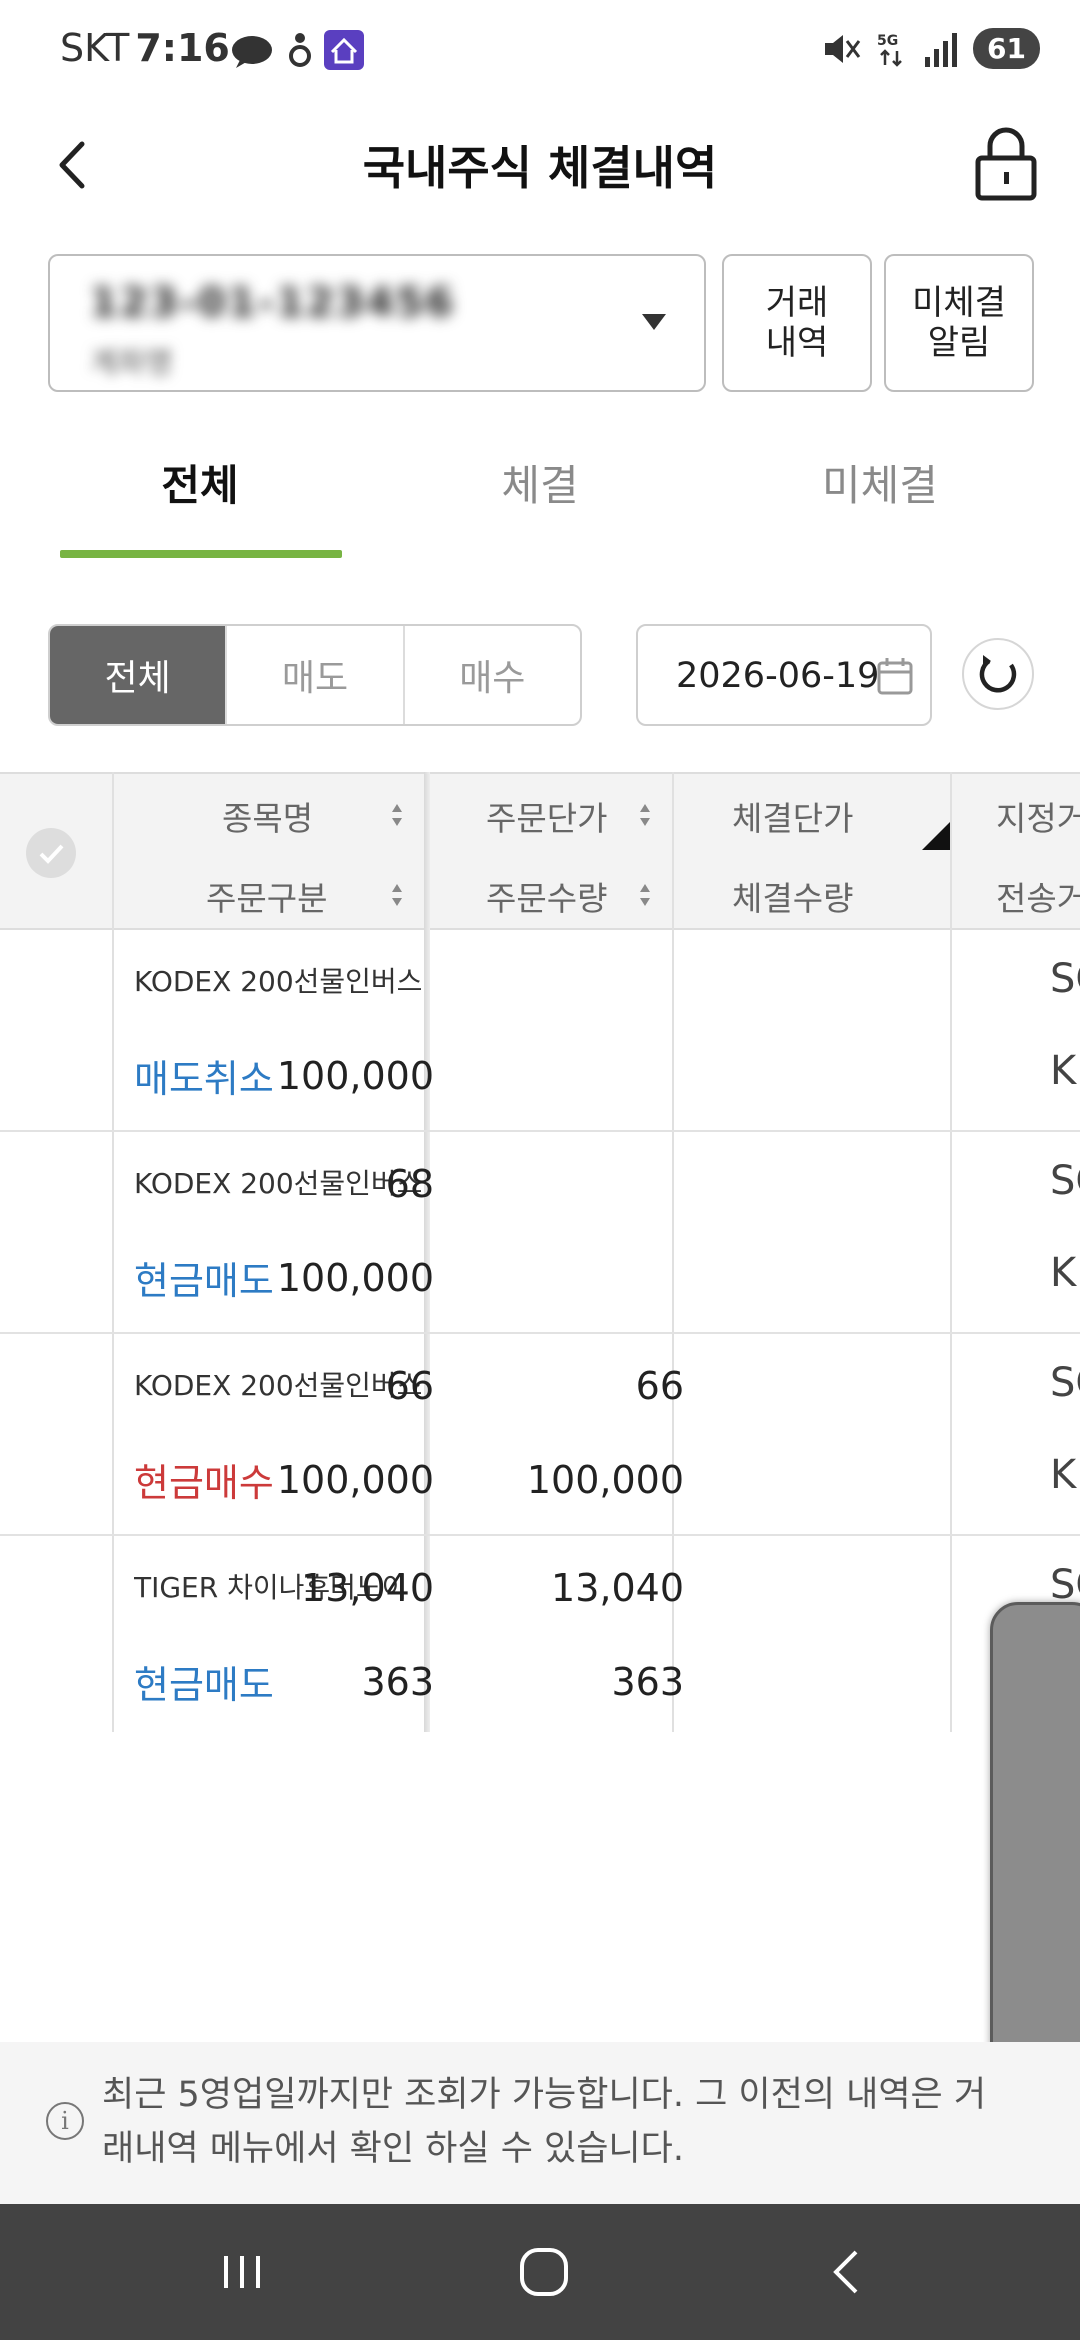 The width and height of the screenshot is (1080, 2340). What do you see at coordinates (605, 1480) in the screenshot?
I see `fill-qty: 100,000` at bounding box center [605, 1480].